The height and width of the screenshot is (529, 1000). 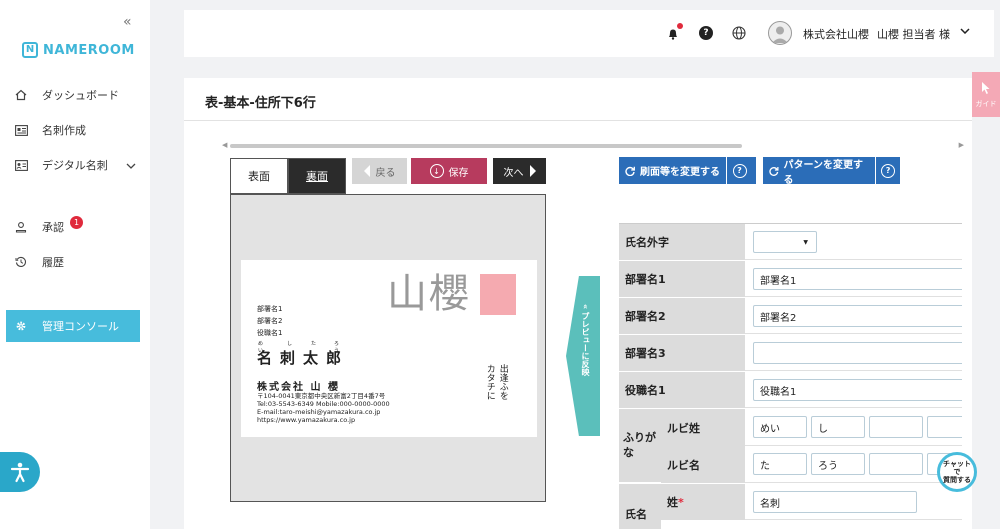 What do you see at coordinates (986, 87) in the screenshot?
I see `cursor-icon` at bounding box center [986, 87].